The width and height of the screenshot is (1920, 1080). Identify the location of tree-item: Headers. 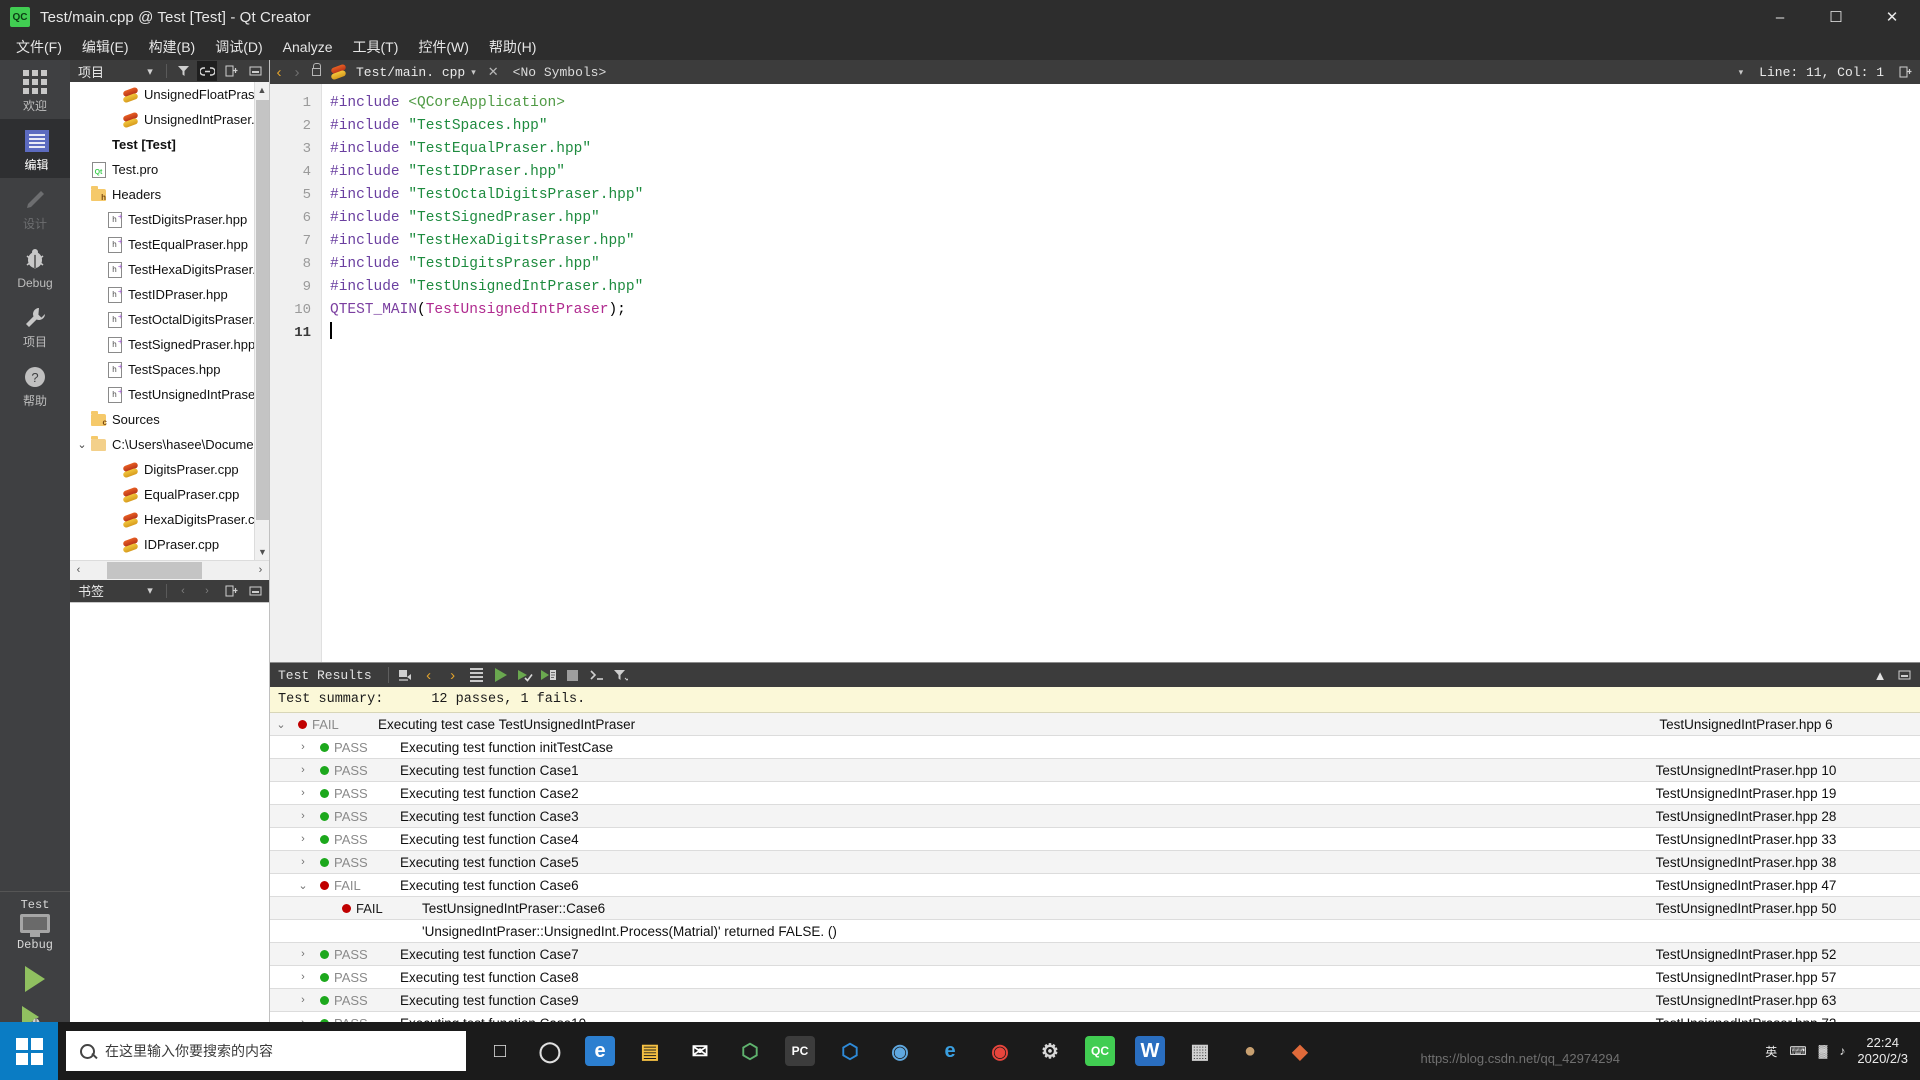
(169, 194).